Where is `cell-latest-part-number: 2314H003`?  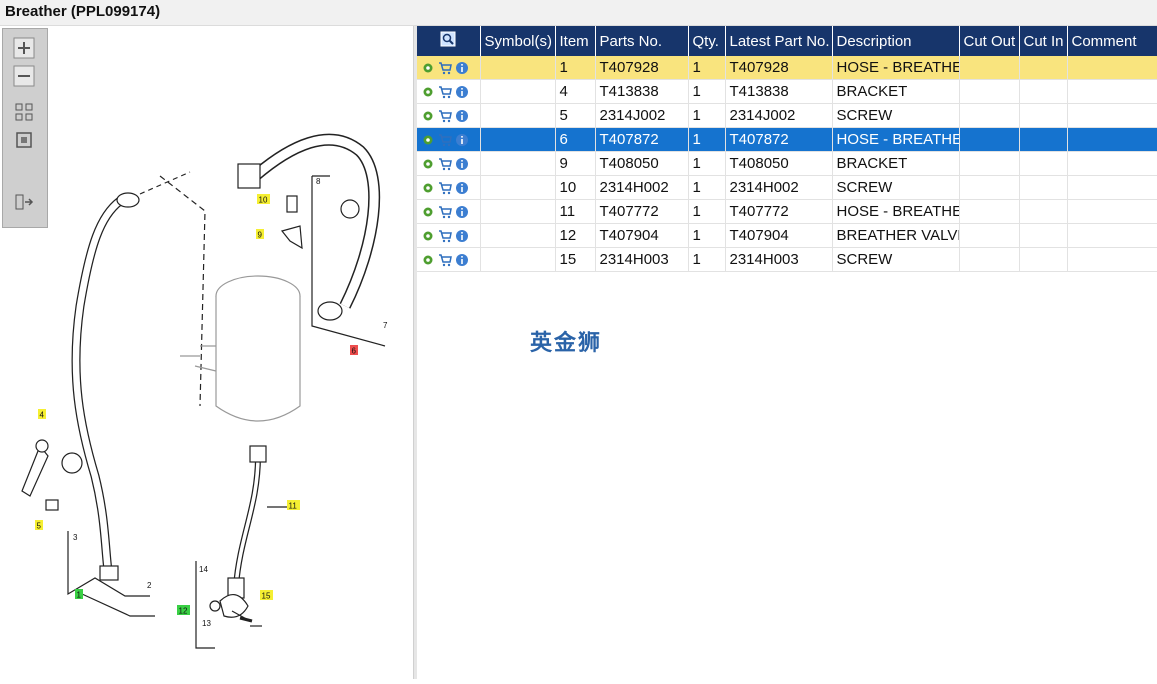
cell-latest-part-number: 2314H003 is located at coordinates (779, 259).